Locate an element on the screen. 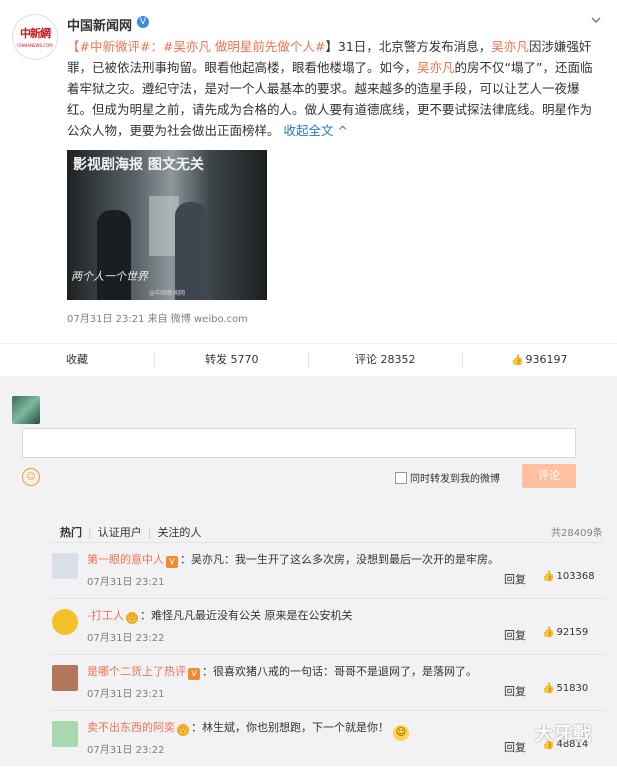  mention-wuyifan-1: 吴亦凡 is located at coordinates (510, 46).